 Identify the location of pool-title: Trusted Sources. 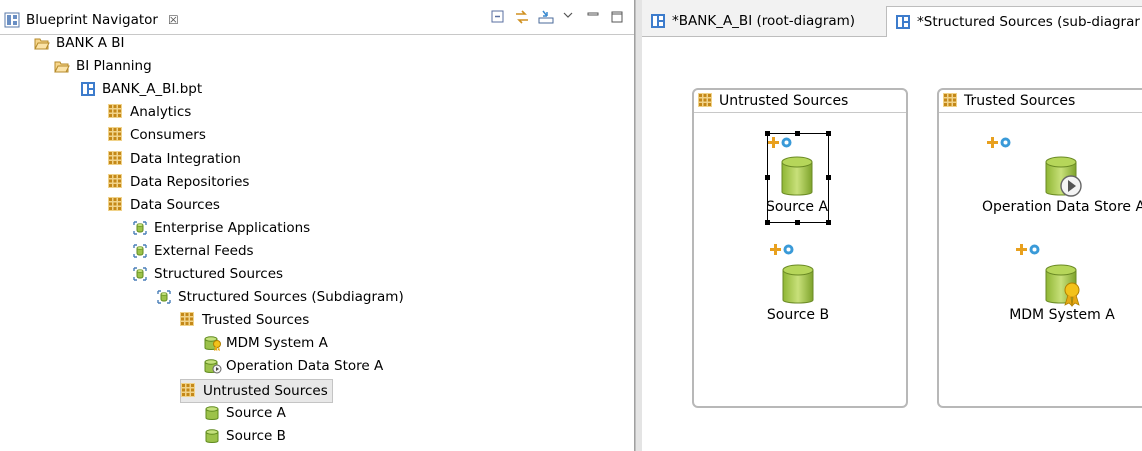
(1020, 101).